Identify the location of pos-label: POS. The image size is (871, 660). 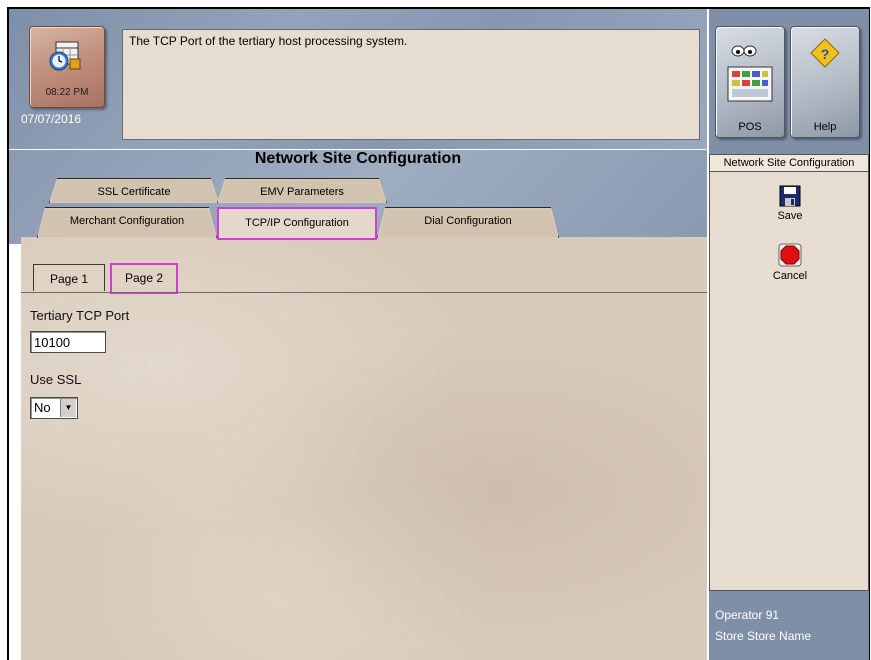
(750, 127).